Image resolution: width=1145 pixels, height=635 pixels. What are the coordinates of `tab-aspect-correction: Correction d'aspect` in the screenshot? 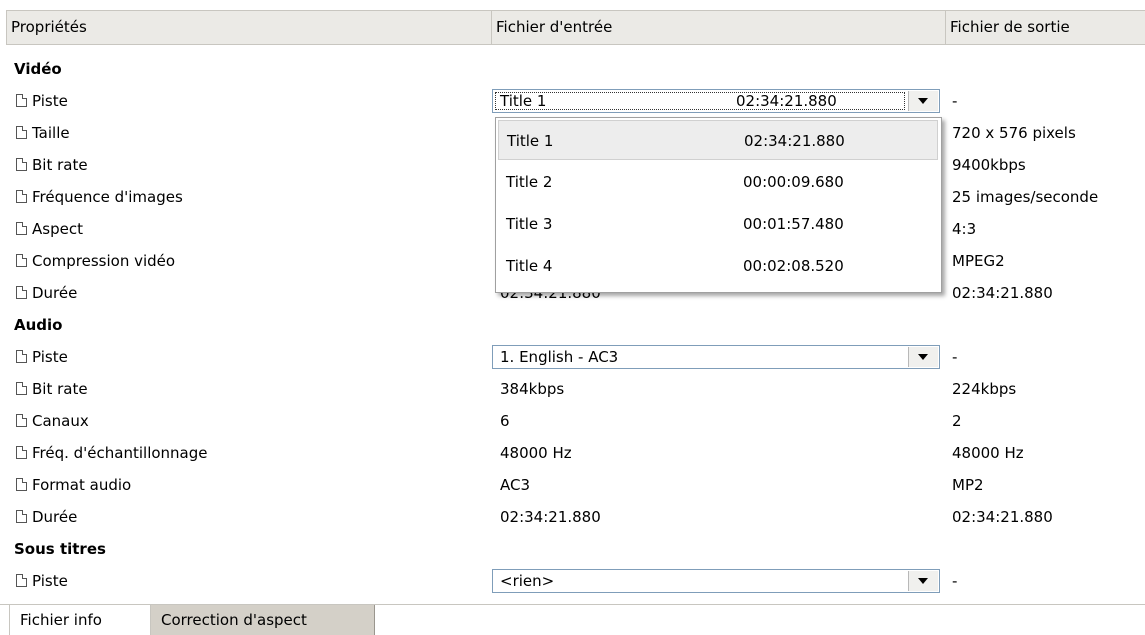 It's located at (263, 620).